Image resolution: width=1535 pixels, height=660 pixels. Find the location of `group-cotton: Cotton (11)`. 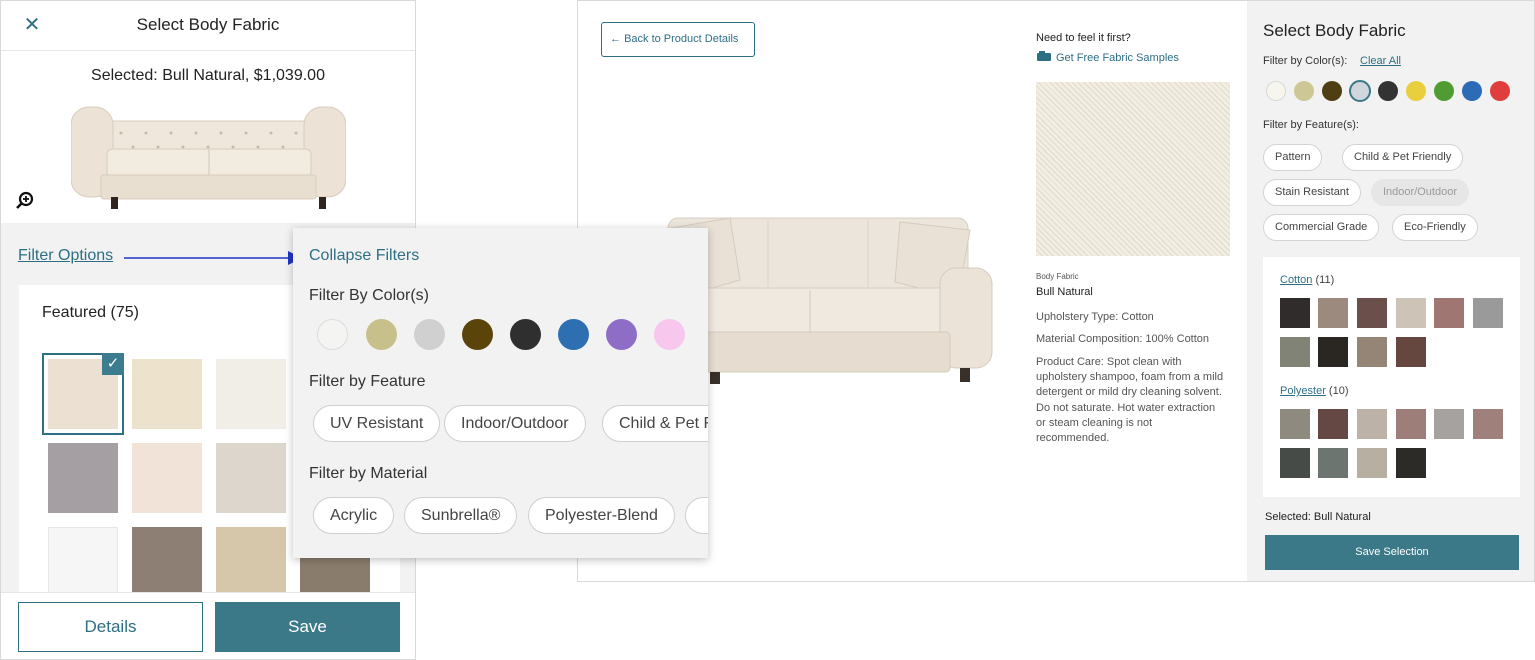

group-cotton: Cotton (11) is located at coordinates (1307, 280).